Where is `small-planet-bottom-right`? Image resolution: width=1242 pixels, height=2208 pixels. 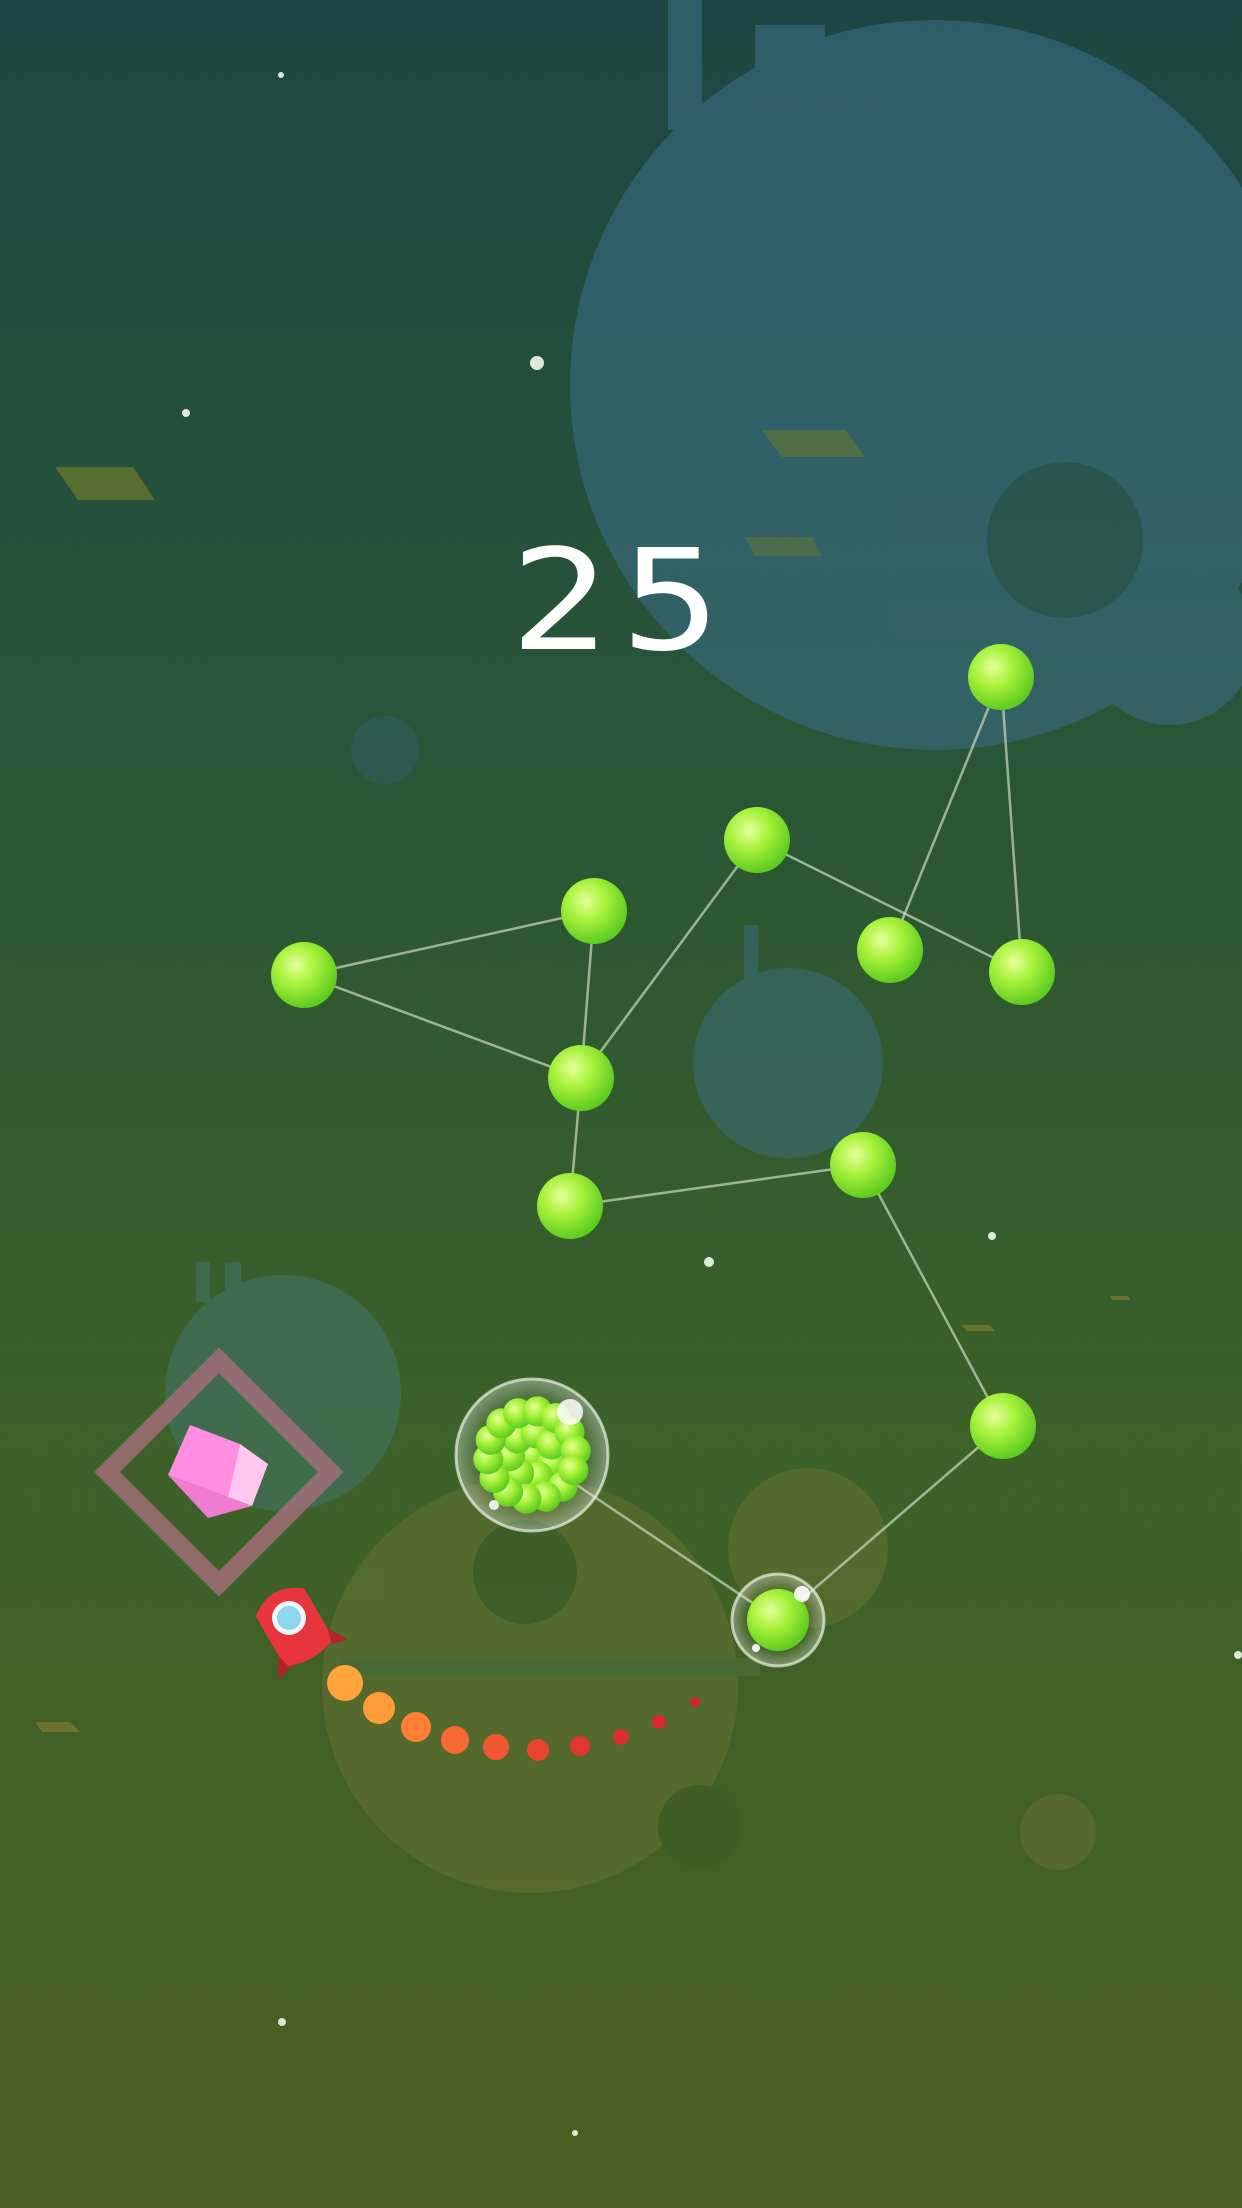
small-planet-bottom-right is located at coordinates (1058, 1832).